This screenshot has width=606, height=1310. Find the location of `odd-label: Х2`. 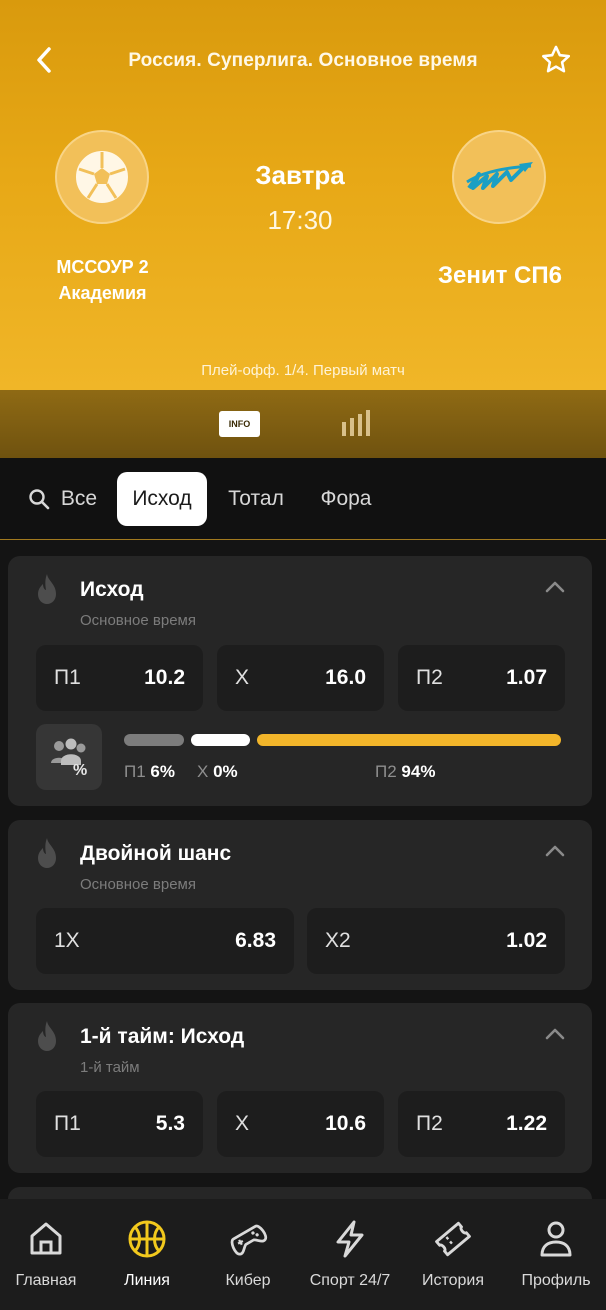

odd-label: Х2 is located at coordinates (338, 940).